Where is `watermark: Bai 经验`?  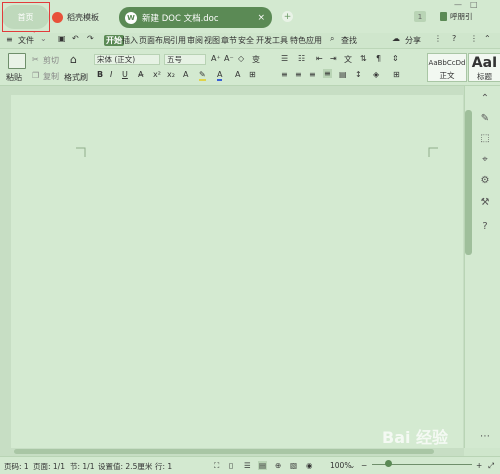
watermark: Bai 经验 is located at coordinates (415, 437).